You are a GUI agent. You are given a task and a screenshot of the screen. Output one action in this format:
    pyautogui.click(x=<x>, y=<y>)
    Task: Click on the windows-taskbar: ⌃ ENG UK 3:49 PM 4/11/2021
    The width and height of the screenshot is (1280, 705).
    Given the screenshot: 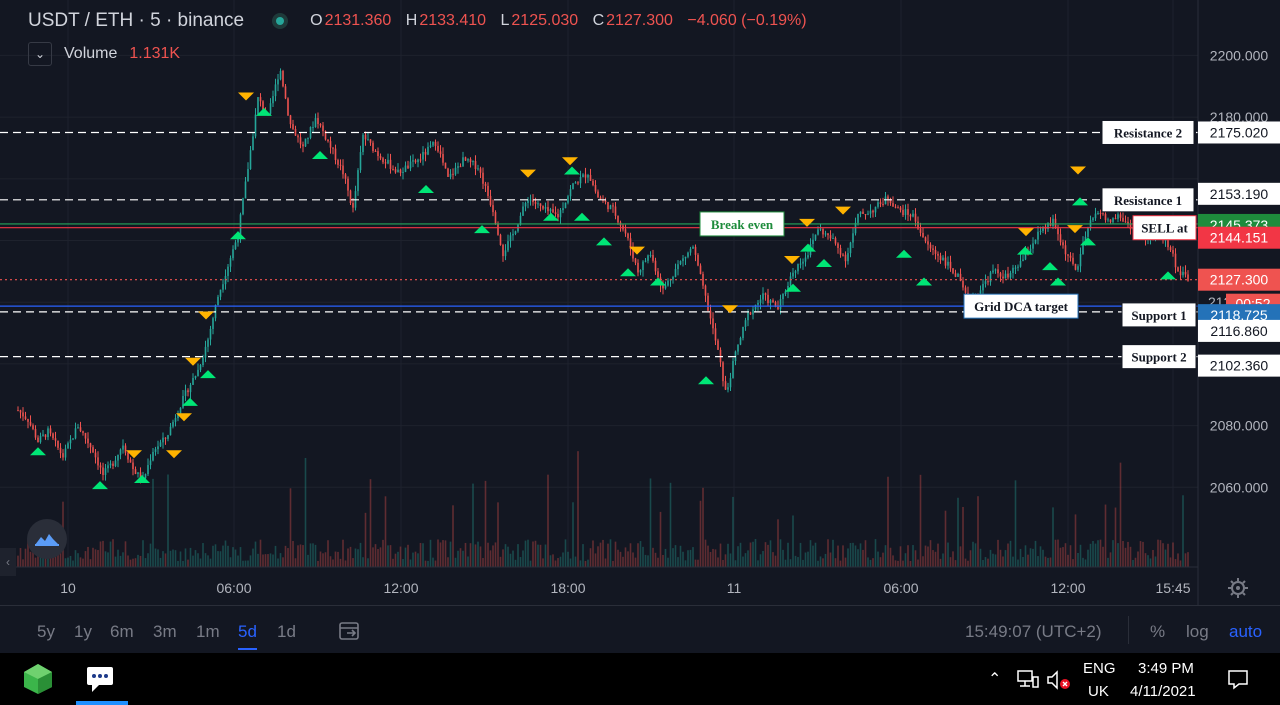 What is the action you would take?
    pyautogui.click(x=640, y=679)
    